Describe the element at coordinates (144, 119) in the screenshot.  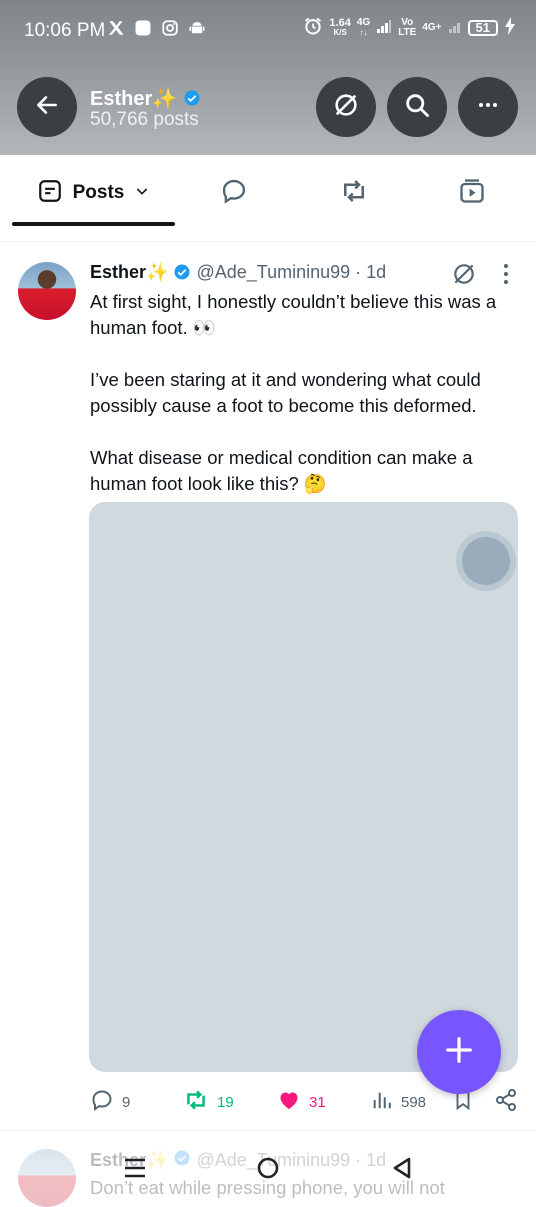
I see `post-count: 50,766 posts` at that location.